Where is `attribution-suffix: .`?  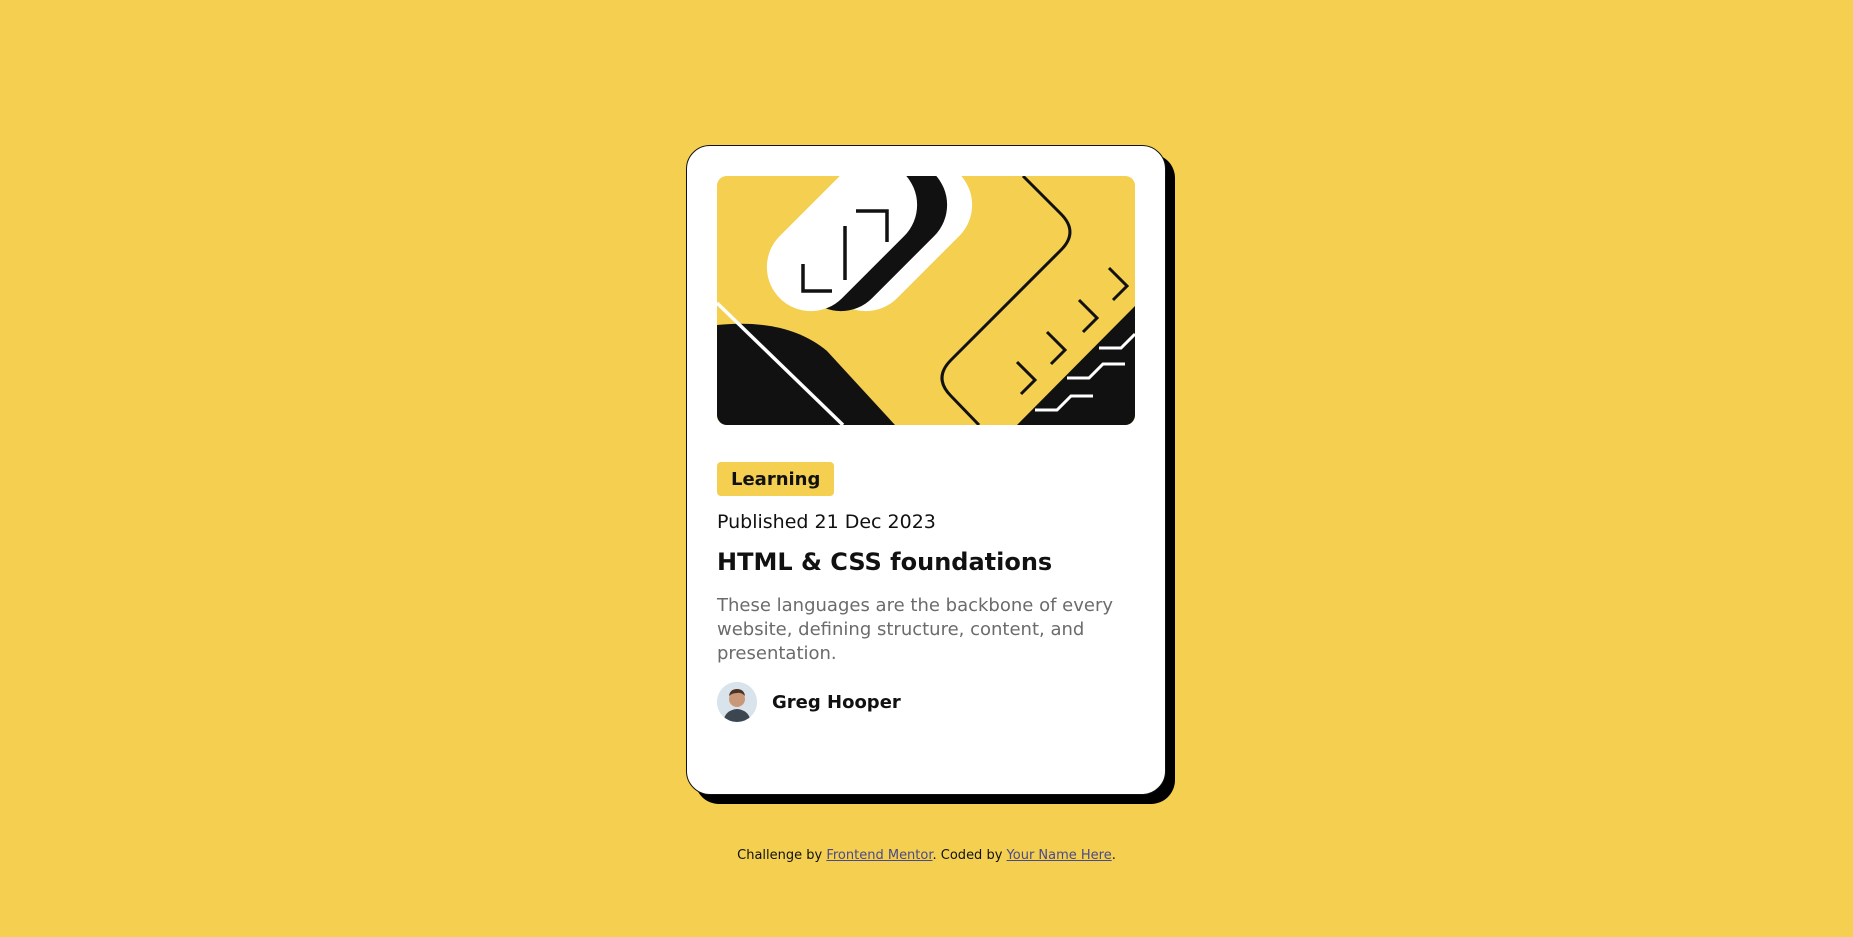
attribution-suffix: . is located at coordinates (1113, 855).